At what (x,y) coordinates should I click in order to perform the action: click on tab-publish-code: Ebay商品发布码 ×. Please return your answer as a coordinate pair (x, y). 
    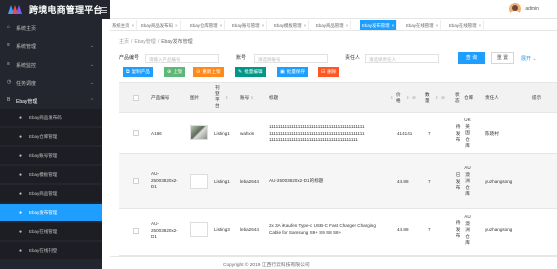
    Looking at the image, I should click on (160, 25).